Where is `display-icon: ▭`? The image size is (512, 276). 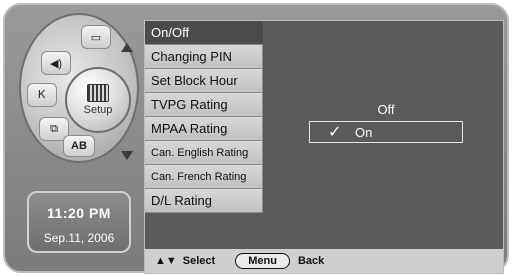 display-icon: ▭ is located at coordinates (96, 37).